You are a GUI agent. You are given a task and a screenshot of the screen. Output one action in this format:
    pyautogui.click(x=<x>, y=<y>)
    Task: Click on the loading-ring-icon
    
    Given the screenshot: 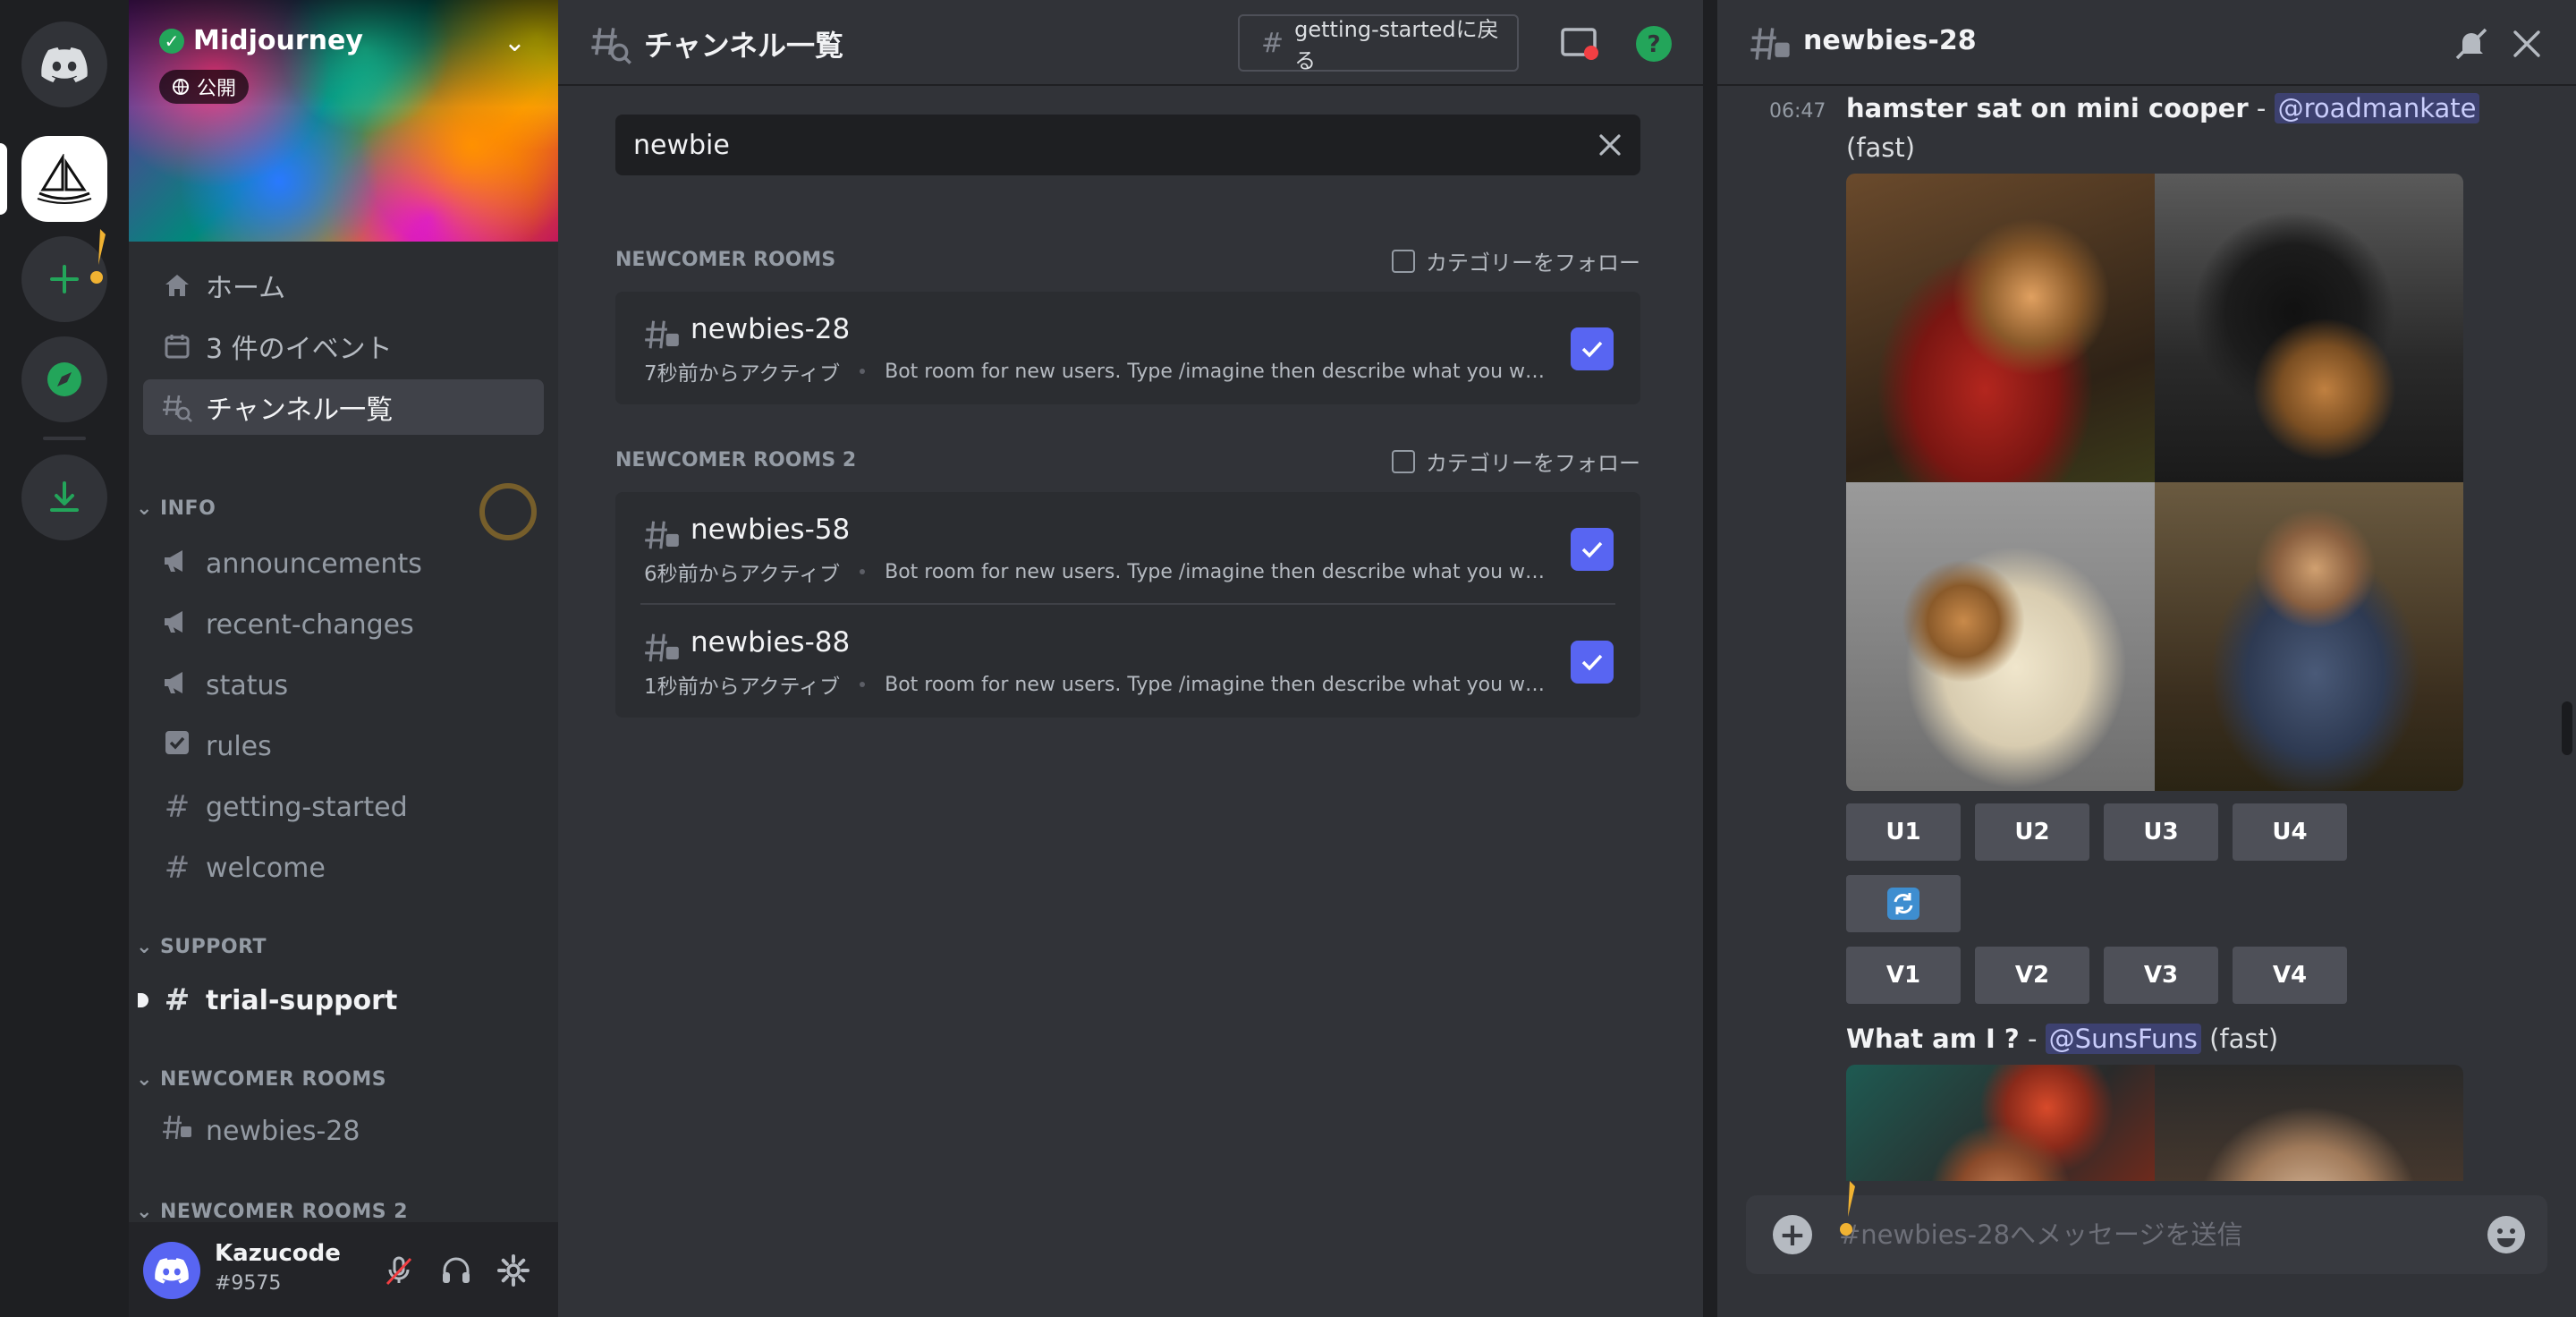 What is the action you would take?
    pyautogui.click(x=508, y=511)
    